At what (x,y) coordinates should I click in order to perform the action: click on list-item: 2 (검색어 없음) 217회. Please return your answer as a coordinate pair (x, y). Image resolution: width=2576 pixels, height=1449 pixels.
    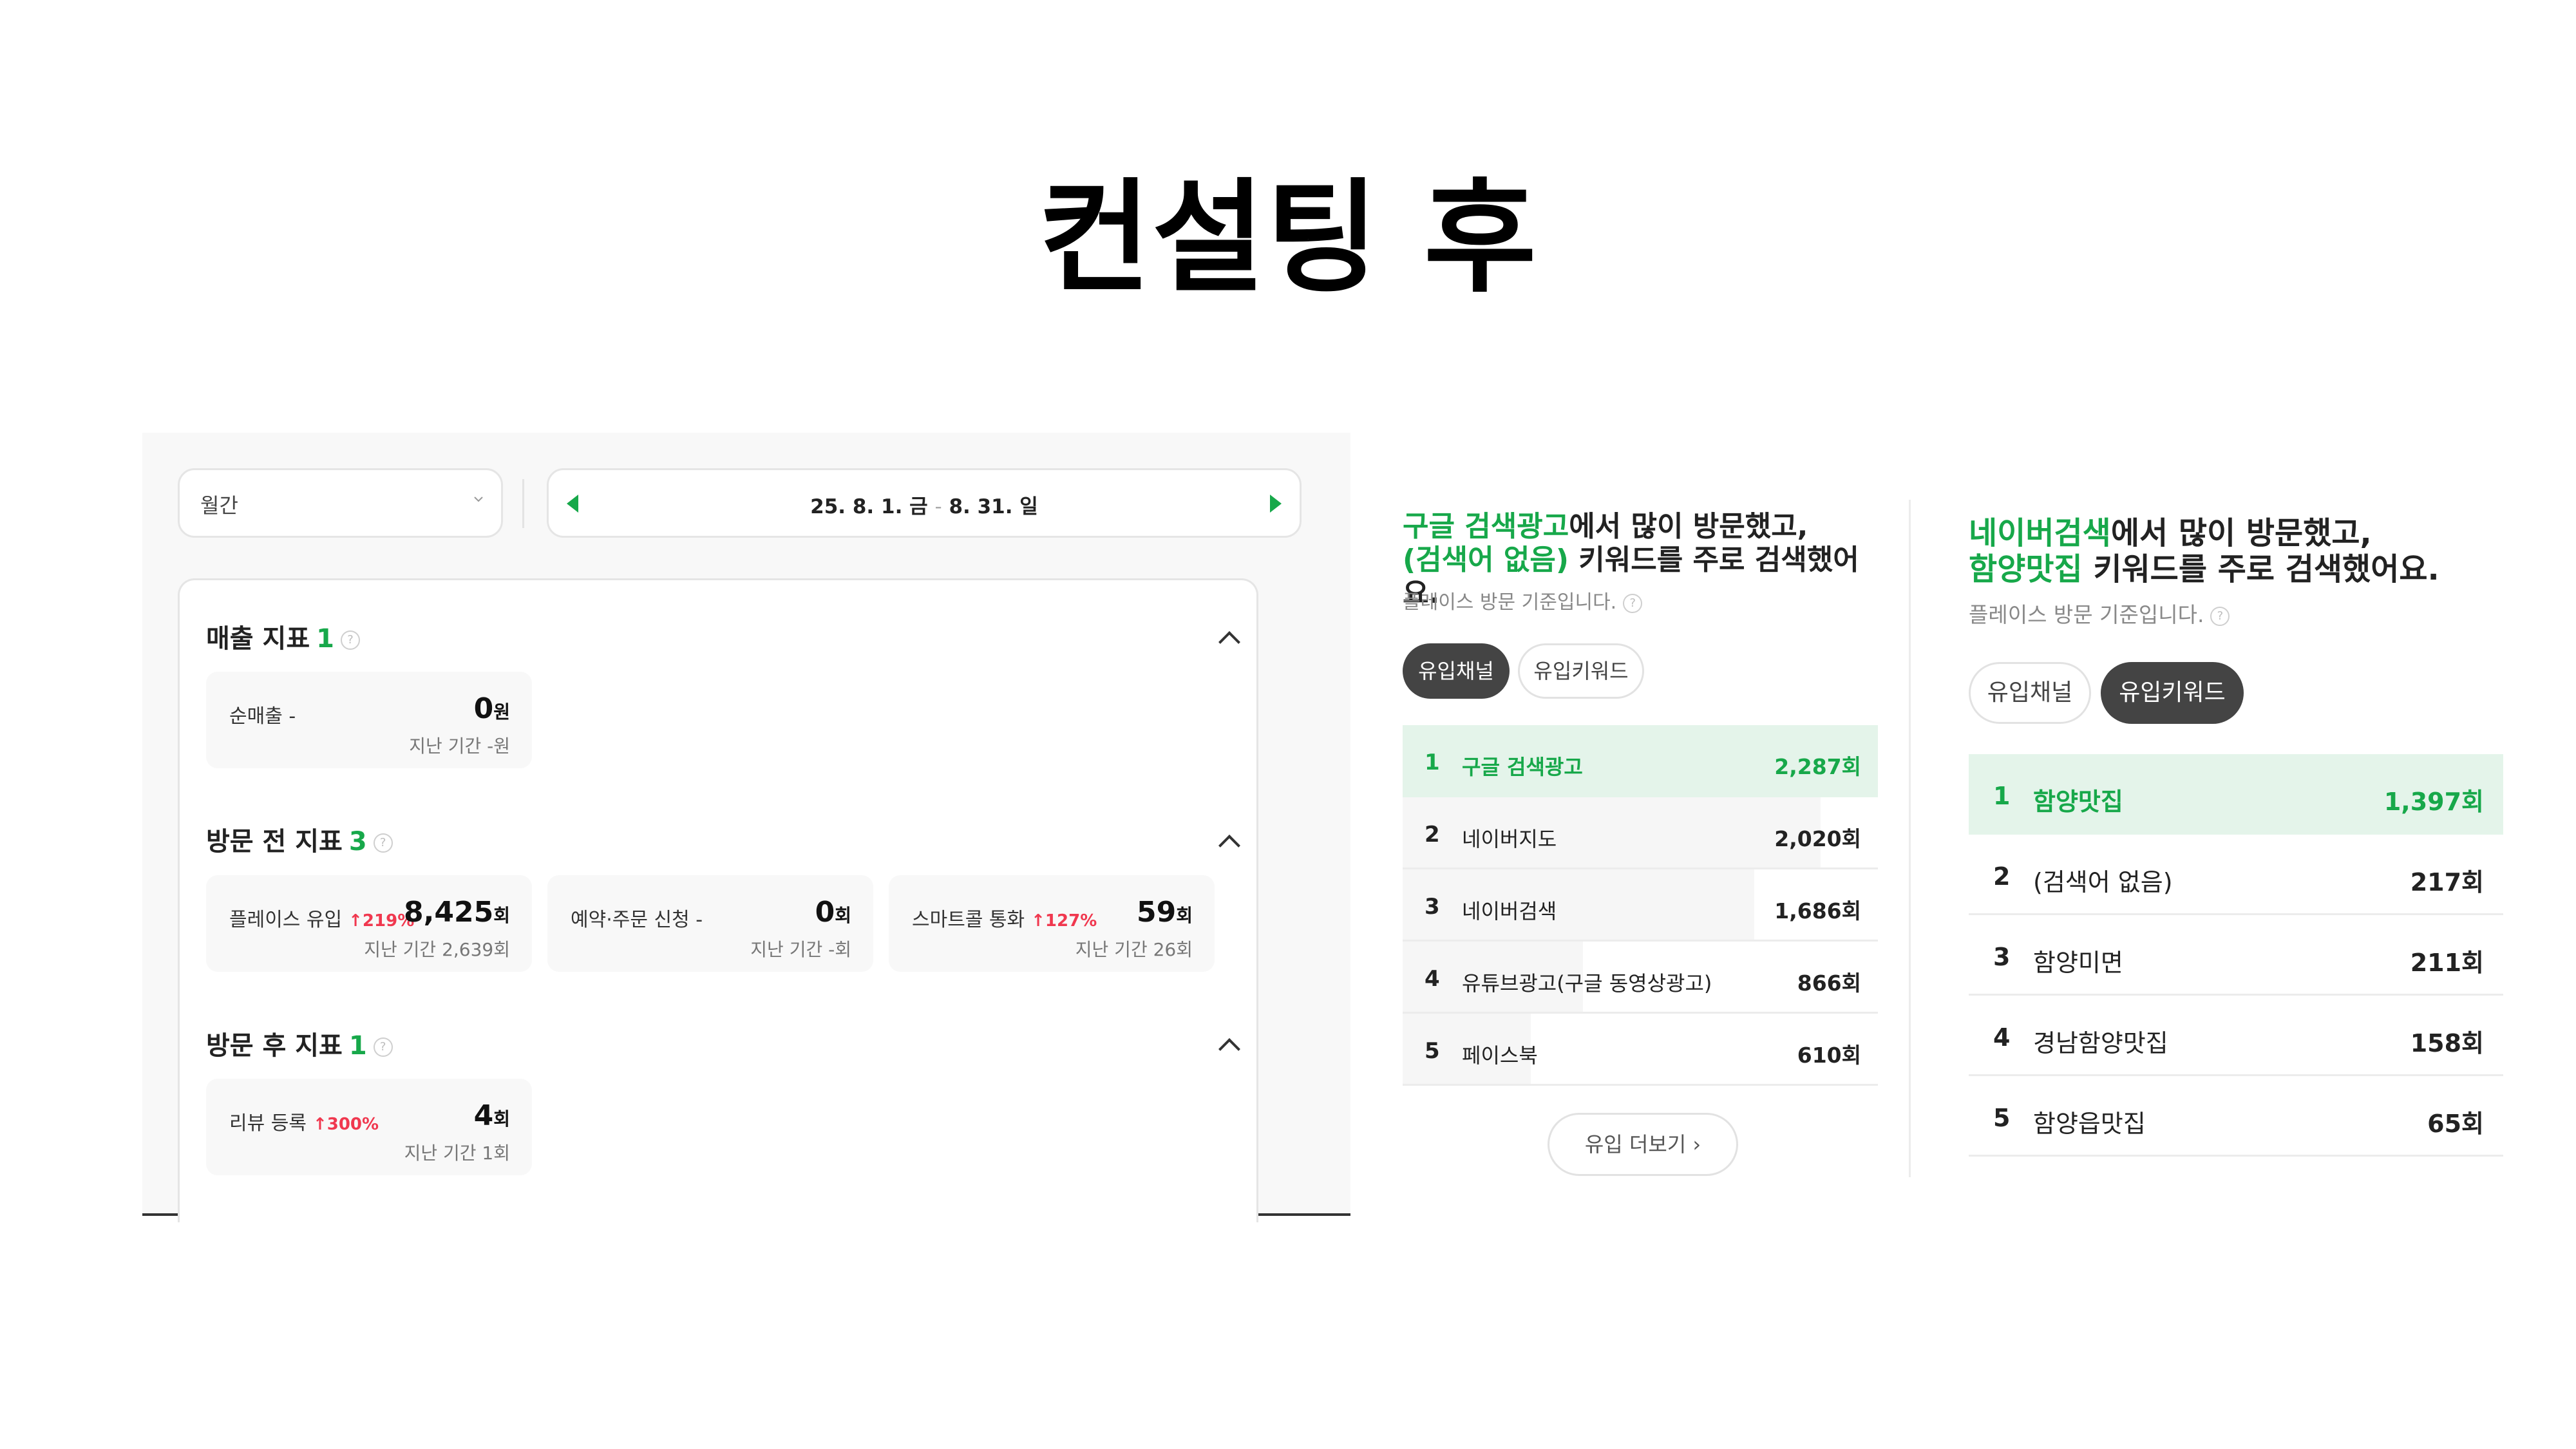
    Looking at the image, I should click on (2236, 875).